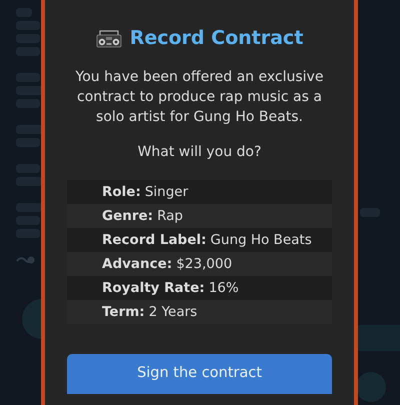 The width and height of the screenshot is (400, 405). Describe the element at coordinates (26, 260) in the screenshot. I see `wave-icon` at that location.